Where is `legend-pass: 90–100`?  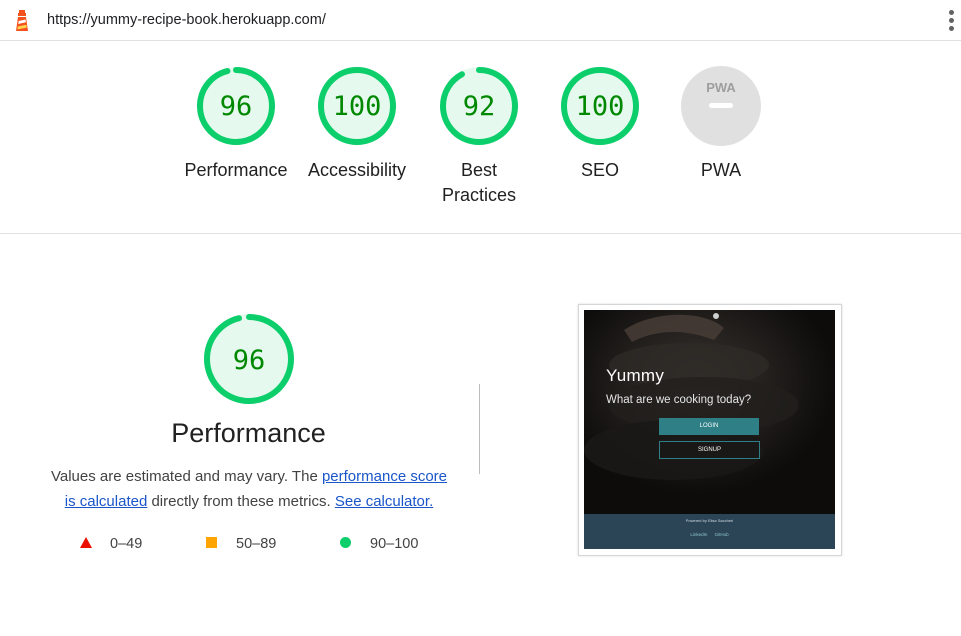 legend-pass: 90–100 is located at coordinates (379, 544).